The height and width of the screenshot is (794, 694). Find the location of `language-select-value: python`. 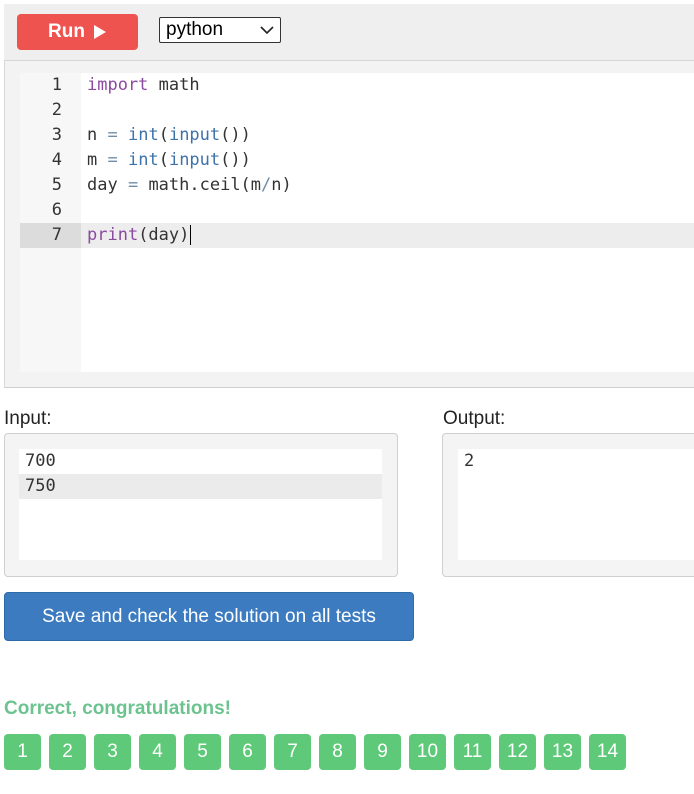

language-select-value: python is located at coordinates (195, 29).